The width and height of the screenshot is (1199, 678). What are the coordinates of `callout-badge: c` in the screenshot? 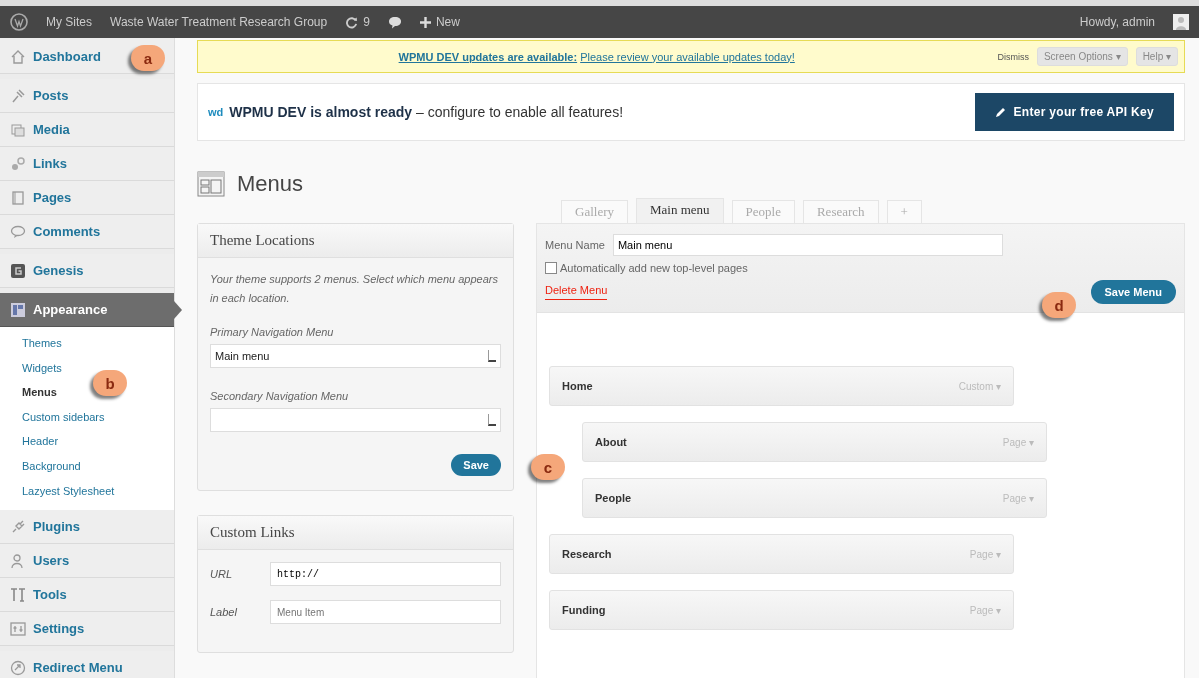 It's located at (548, 467).